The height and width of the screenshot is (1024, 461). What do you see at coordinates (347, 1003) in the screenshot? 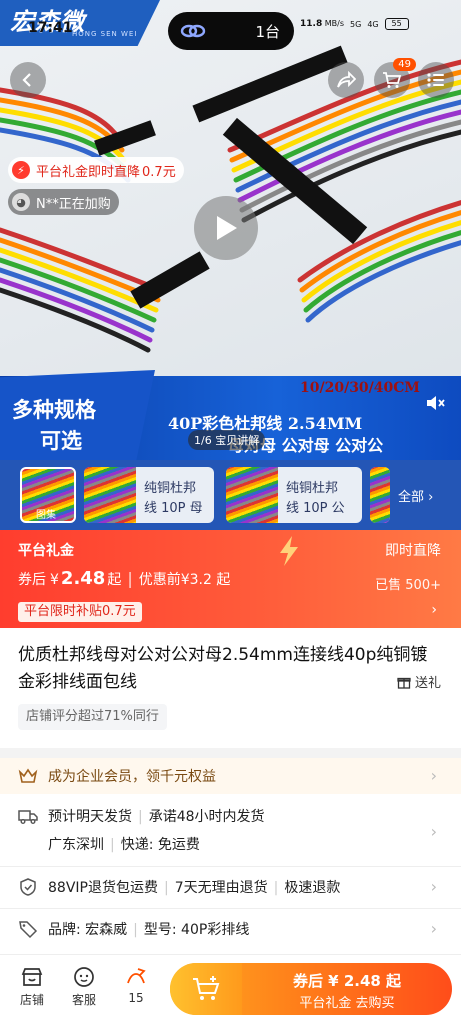
I see `buy-action-label: 平台礼金 去购买` at bounding box center [347, 1003].